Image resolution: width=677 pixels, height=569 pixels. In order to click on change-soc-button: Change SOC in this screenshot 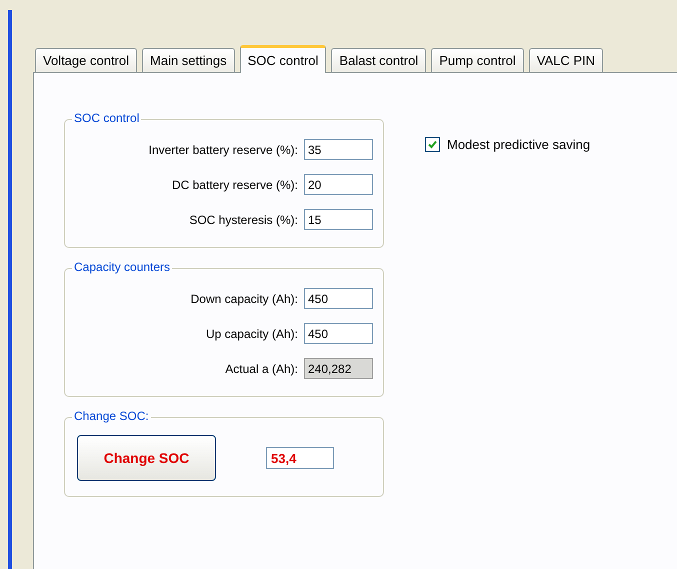, I will do `click(146, 458)`.